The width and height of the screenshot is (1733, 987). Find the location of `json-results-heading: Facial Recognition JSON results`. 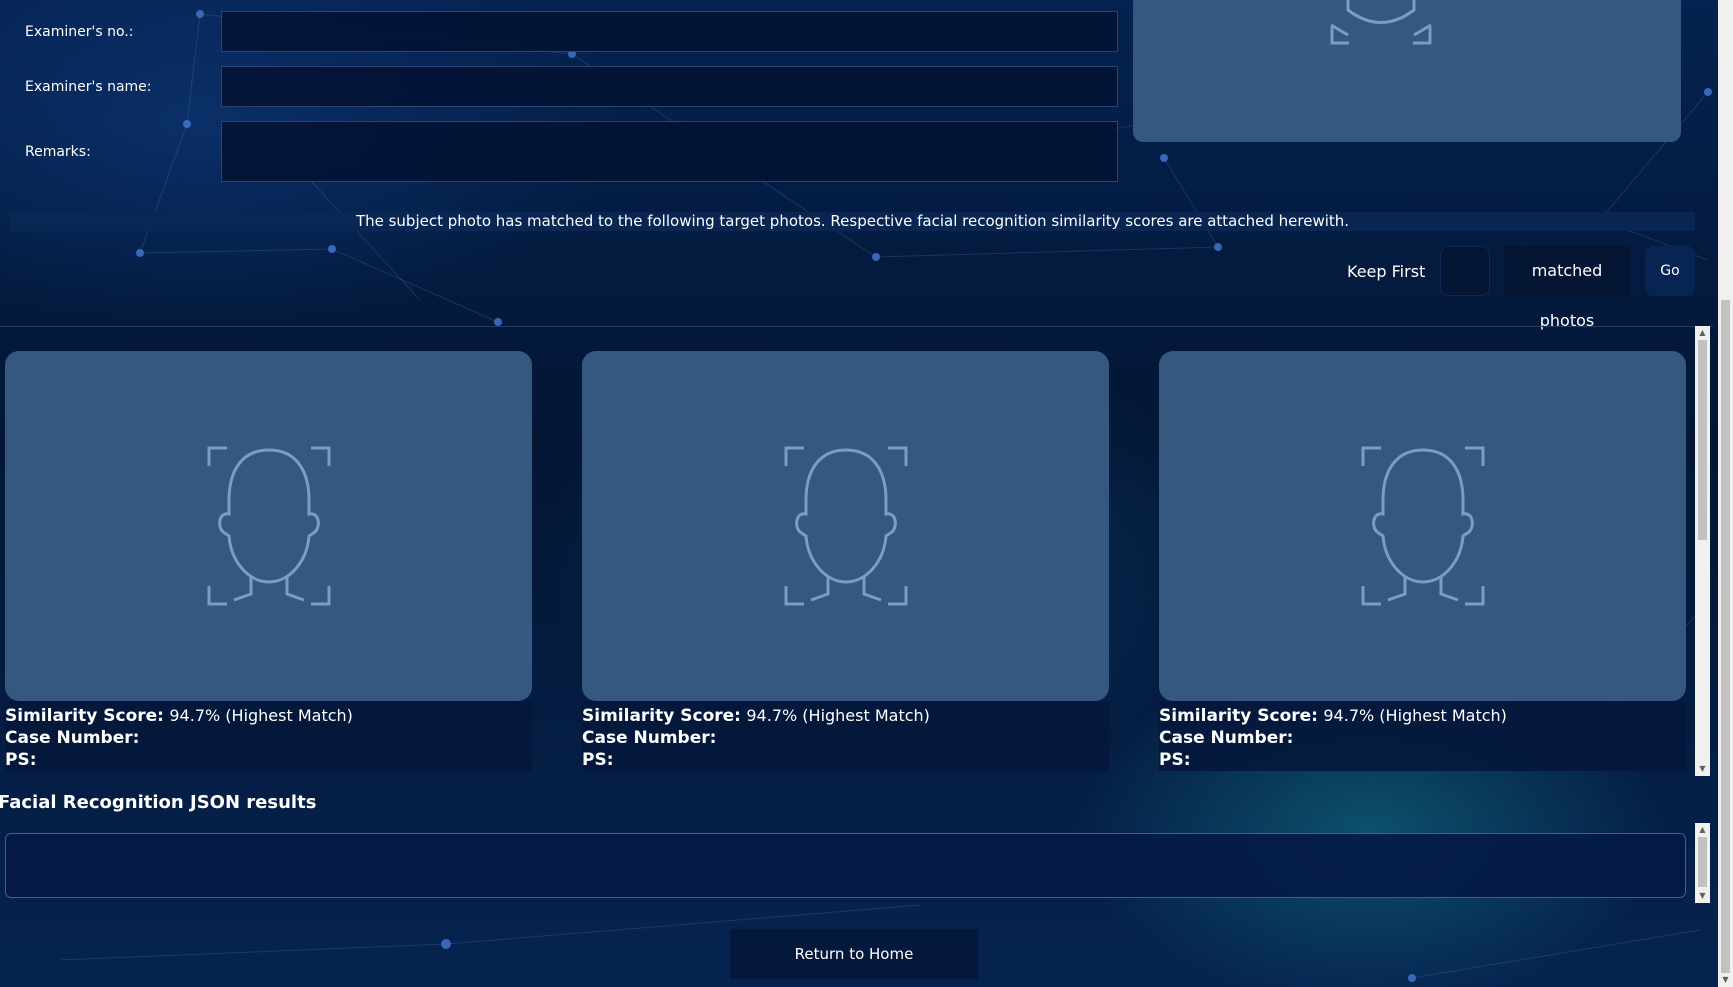

json-results-heading: Facial Recognition JSON results is located at coordinates (158, 802).